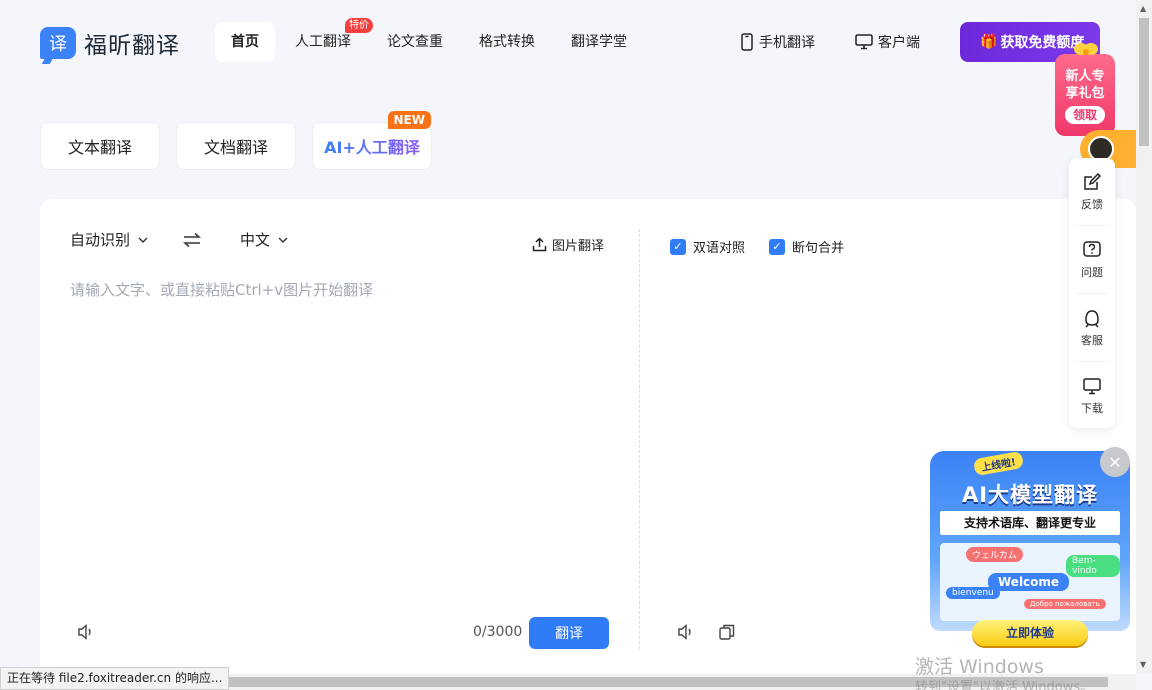 The width and height of the screenshot is (1152, 690). Describe the element at coordinates (1092, 204) in the screenshot. I see `sidebar-label-feedback: 反馈` at that location.